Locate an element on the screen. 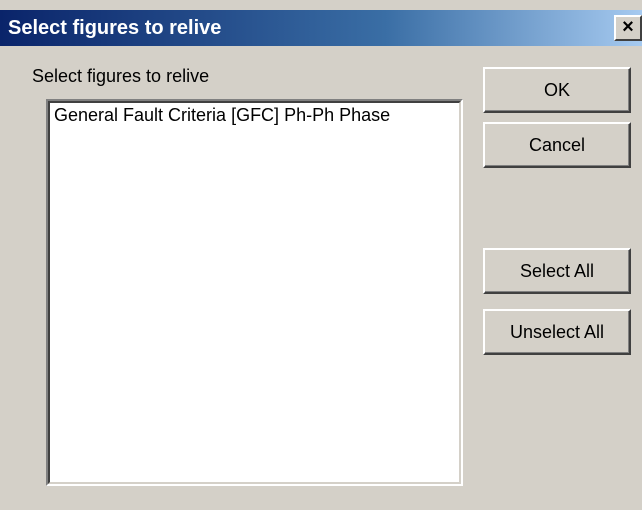 This screenshot has height=510, width=642. cancel-button: Cancel is located at coordinates (557, 145).